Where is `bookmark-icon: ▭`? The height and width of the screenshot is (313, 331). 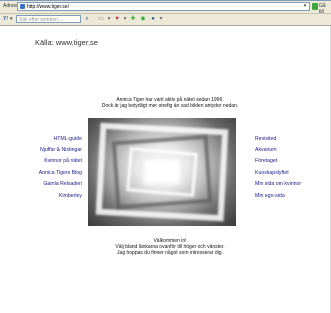 bookmark-icon: ▭ is located at coordinates (101, 19).